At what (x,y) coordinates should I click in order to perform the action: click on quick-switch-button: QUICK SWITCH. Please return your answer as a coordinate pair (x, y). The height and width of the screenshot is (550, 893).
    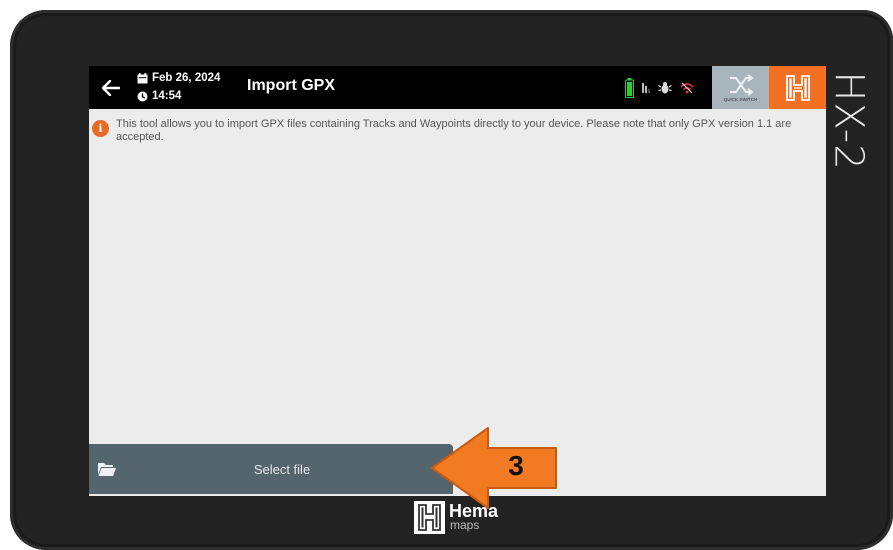
    Looking at the image, I should click on (740, 87).